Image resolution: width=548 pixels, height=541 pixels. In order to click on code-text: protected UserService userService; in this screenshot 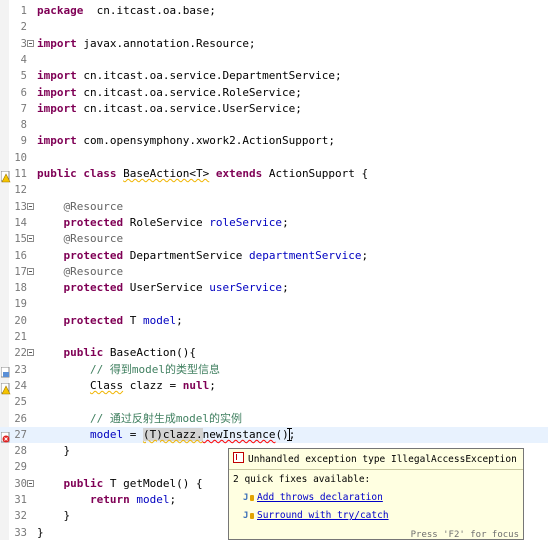, I will do `click(163, 288)`.